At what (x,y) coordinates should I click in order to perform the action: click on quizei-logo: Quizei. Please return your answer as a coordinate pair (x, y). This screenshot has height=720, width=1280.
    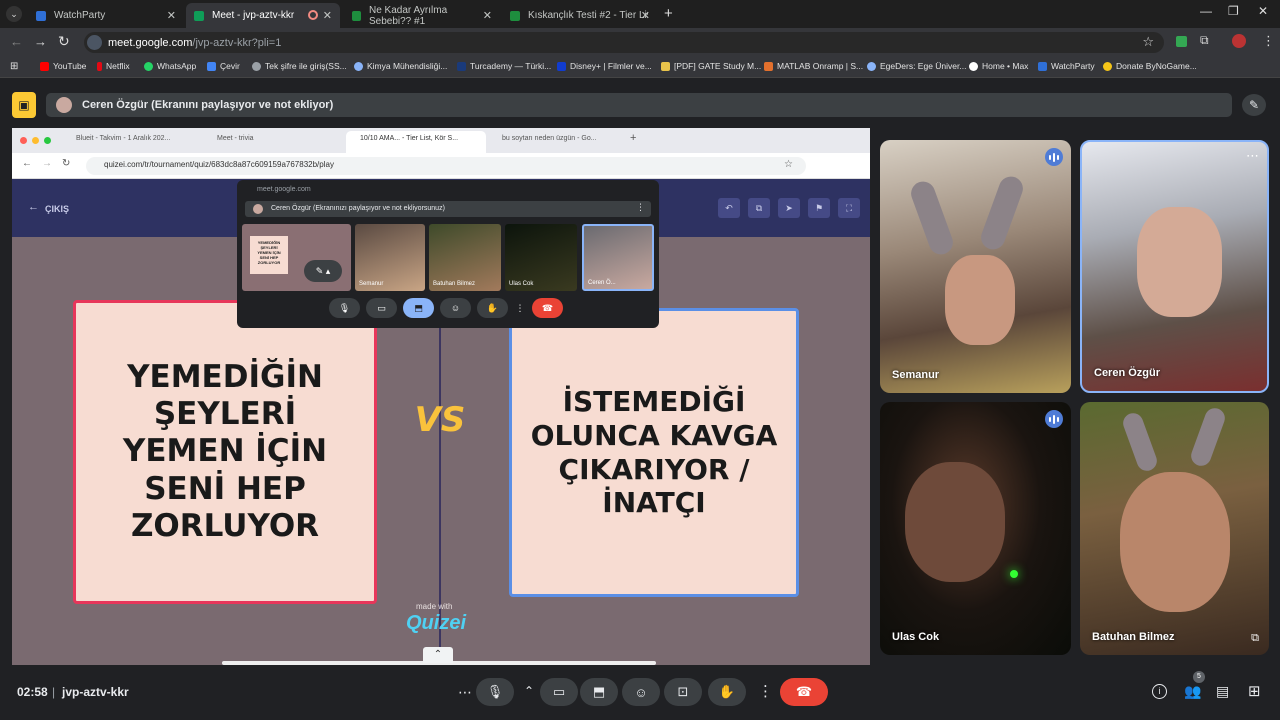
    Looking at the image, I should click on (436, 623).